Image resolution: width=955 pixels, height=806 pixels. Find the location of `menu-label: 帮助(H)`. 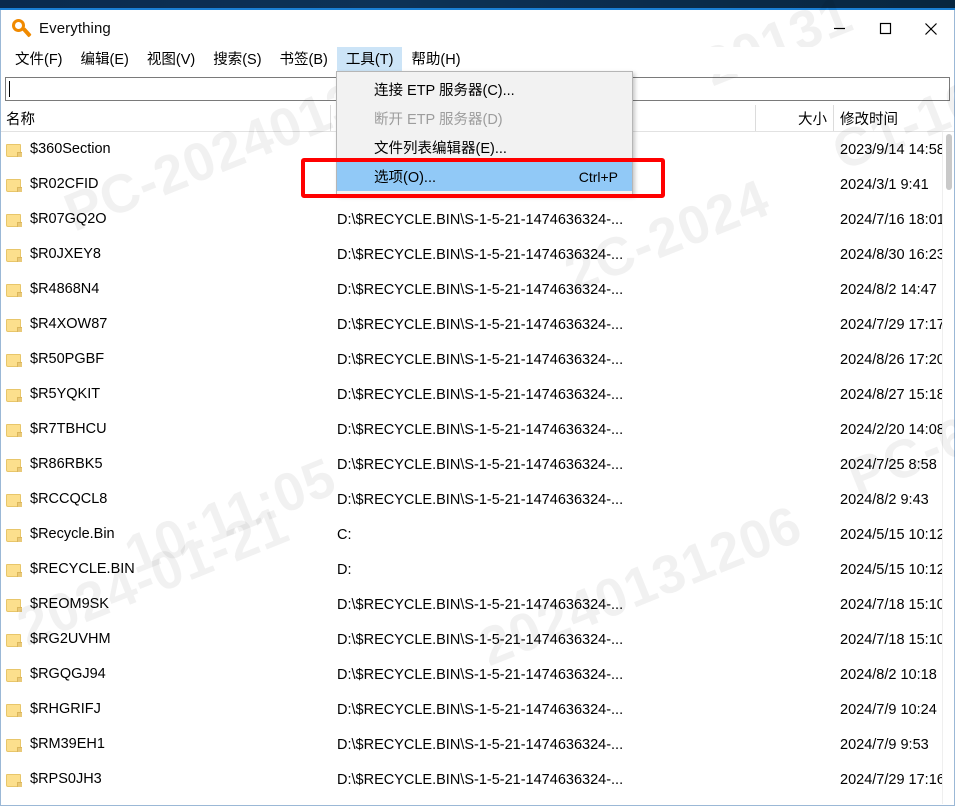

menu-label: 帮助(H) is located at coordinates (436, 60).